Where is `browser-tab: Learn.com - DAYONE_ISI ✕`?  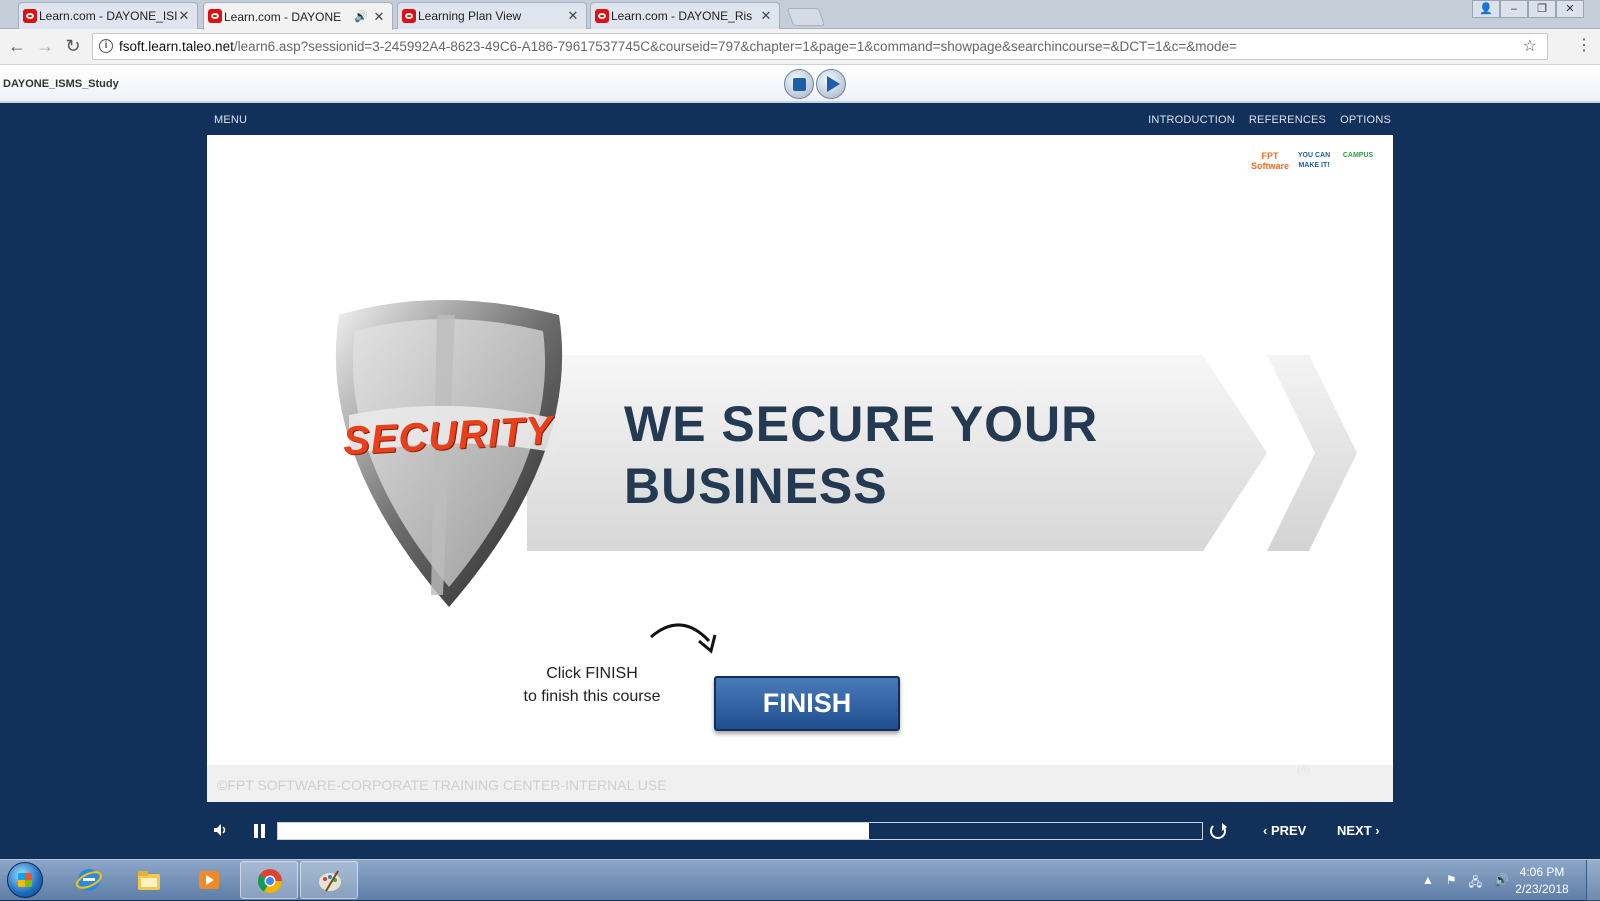
browser-tab: Learn.com - DAYONE_ISI ✕ is located at coordinates (108, 15).